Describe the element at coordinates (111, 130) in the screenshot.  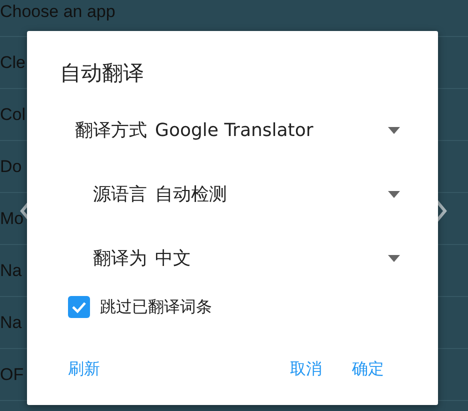
I see `field-label: 翻译方式` at that location.